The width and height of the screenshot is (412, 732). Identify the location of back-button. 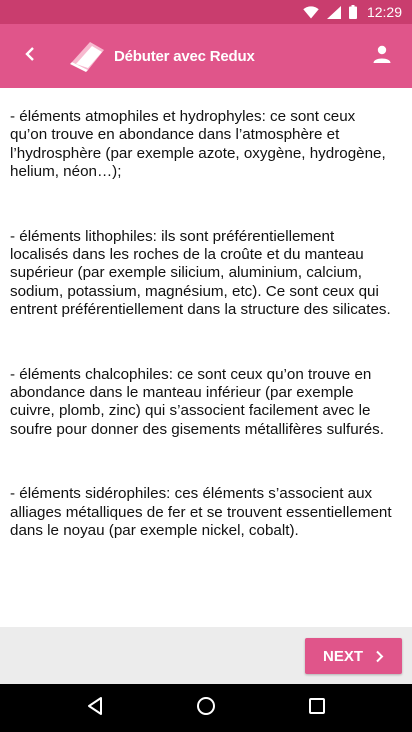
(30, 56).